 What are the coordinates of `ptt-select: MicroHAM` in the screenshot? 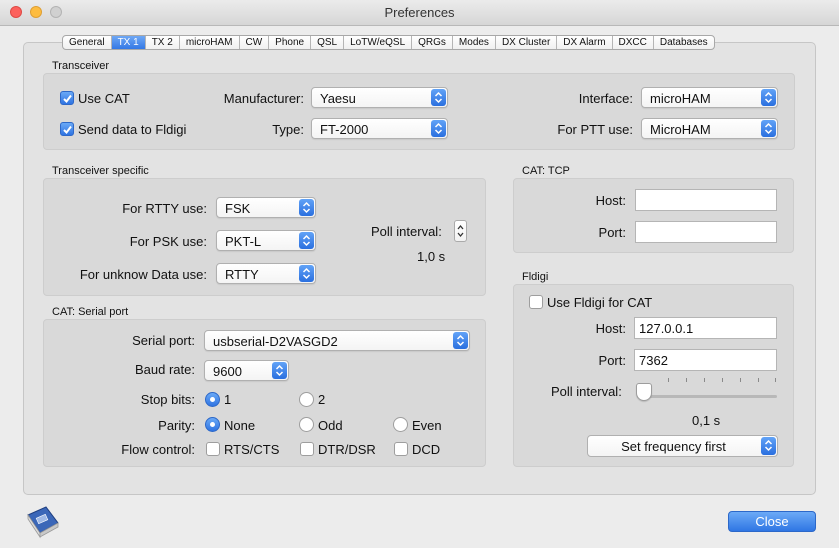 It's located at (709, 128).